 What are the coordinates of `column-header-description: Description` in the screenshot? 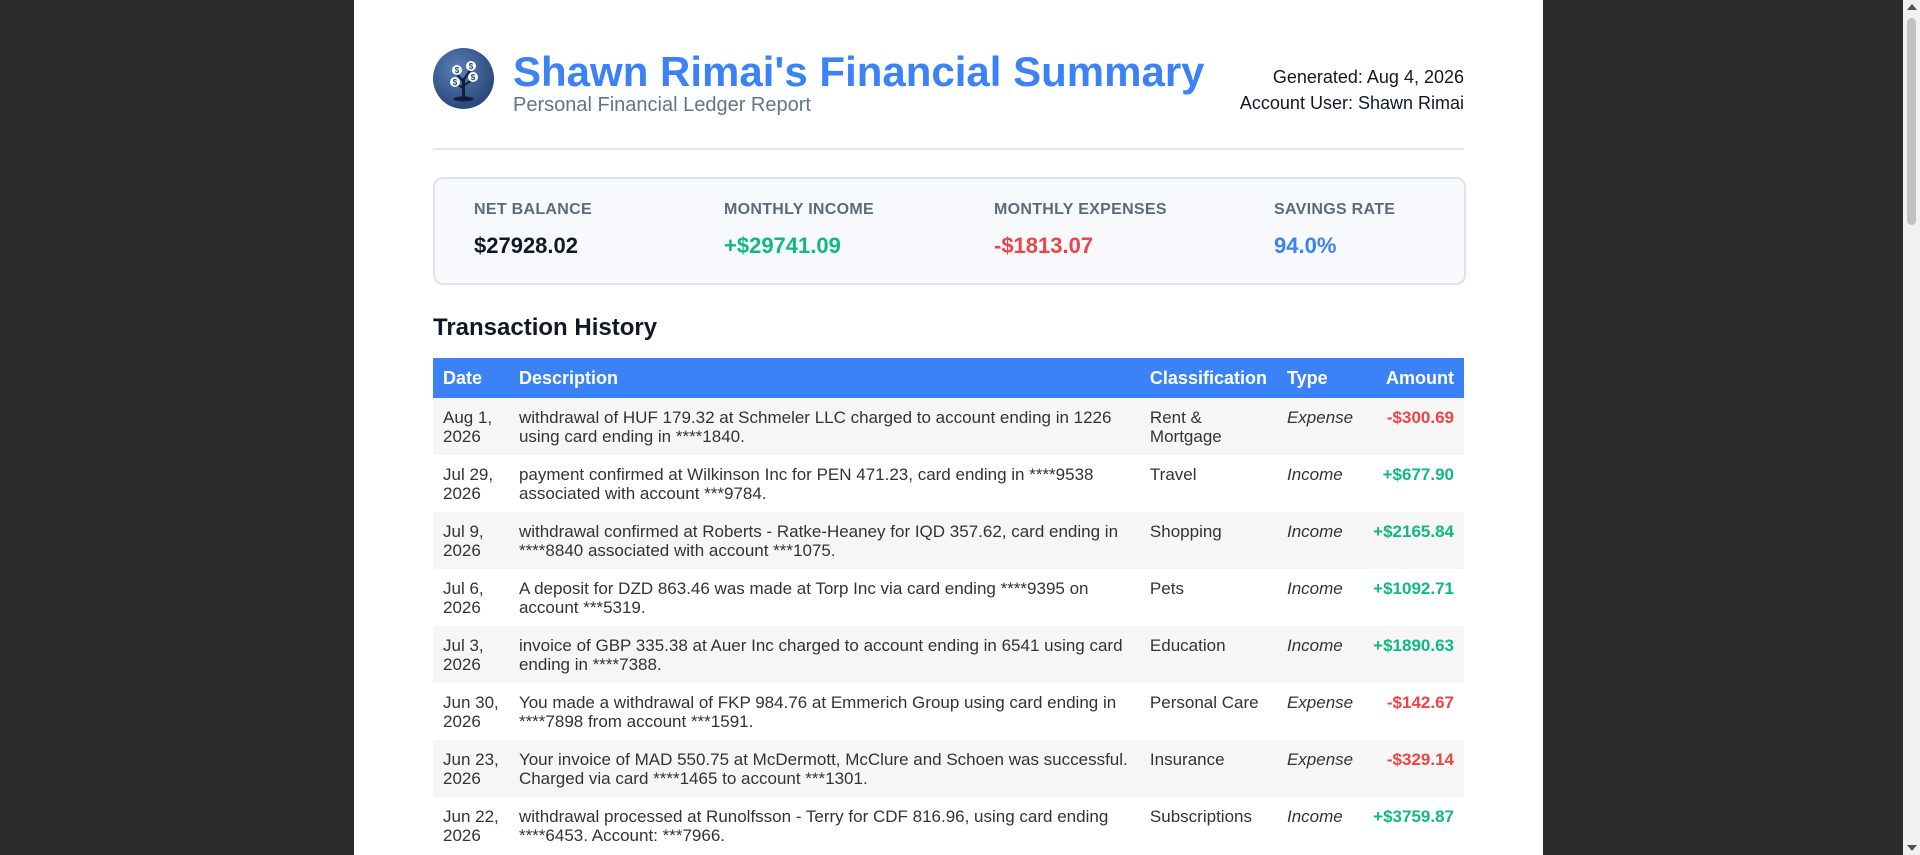 It's located at (568, 377).